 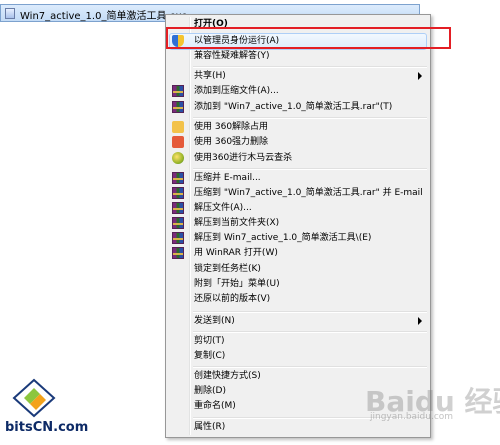 What do you see at coordinates (47, 427) in the screenshot?
I see `bitscn-watermark: bitsCN.com` at bounding box center [47, 427].